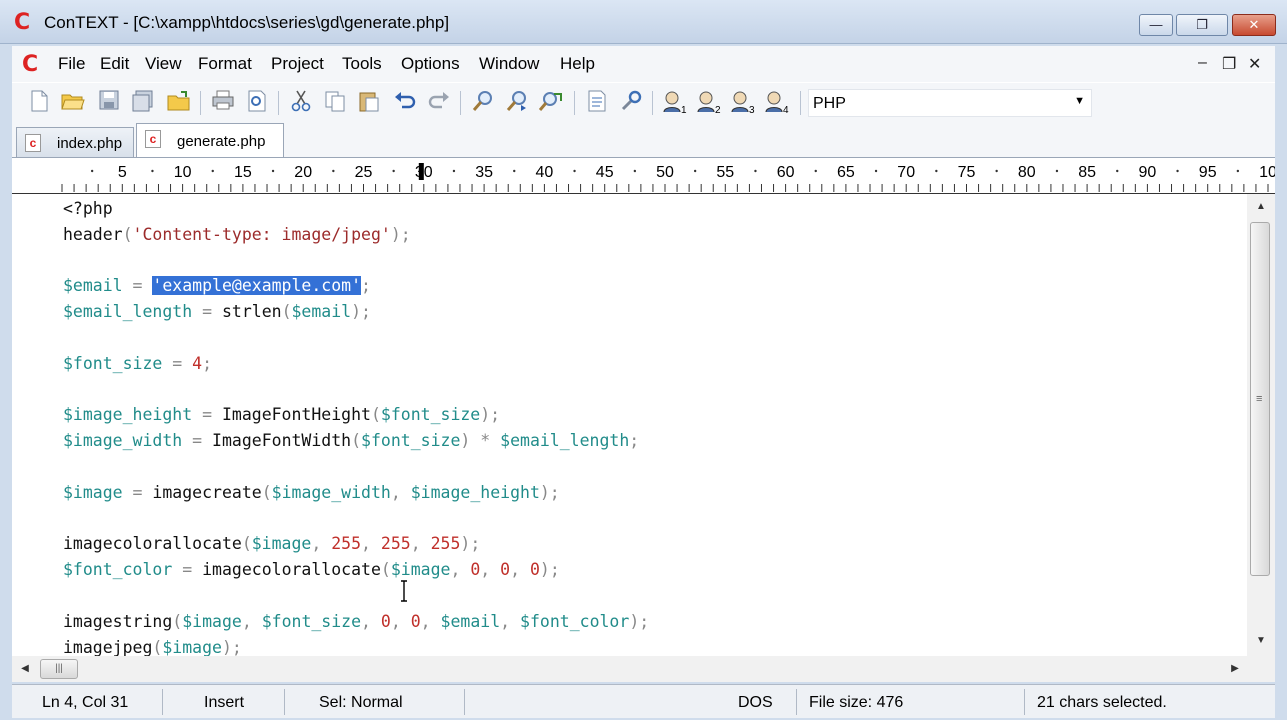  What do you see at coordinates (369, 103) in the screenshot?
I see `paste-icon` at bounding box center [369, 103].